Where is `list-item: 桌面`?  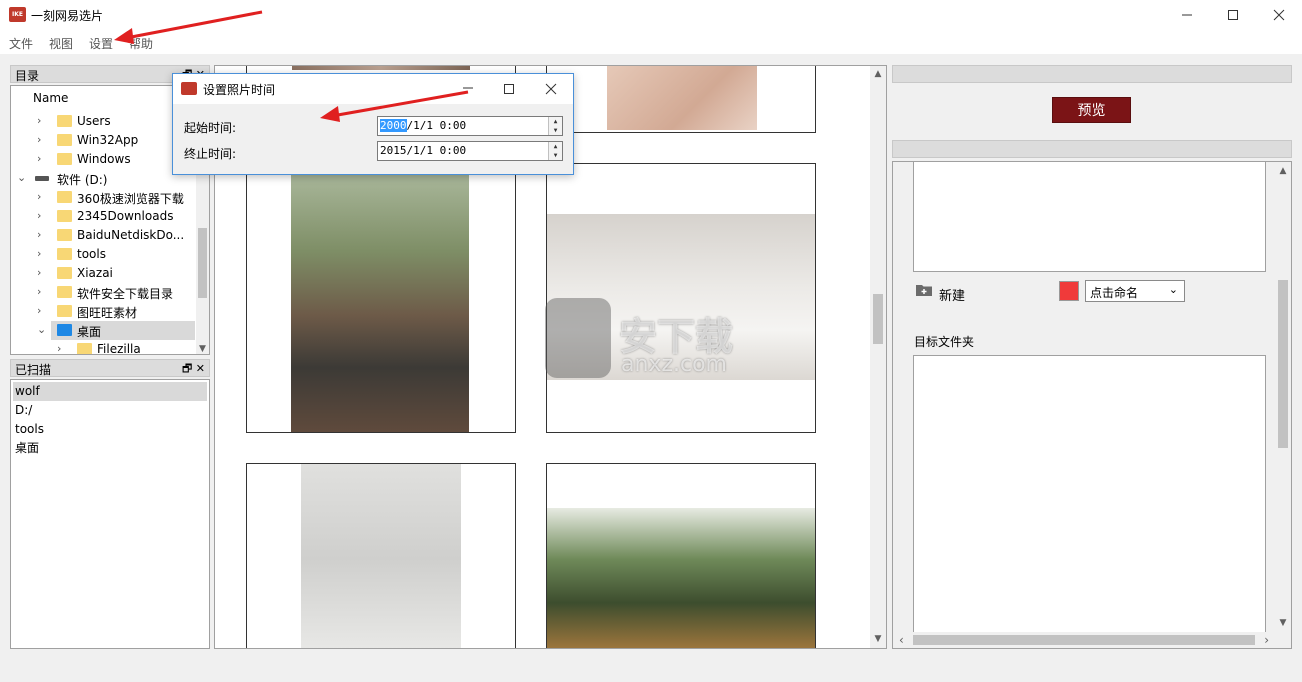 list-item: 桌面 is located at coordinates (110, 448).